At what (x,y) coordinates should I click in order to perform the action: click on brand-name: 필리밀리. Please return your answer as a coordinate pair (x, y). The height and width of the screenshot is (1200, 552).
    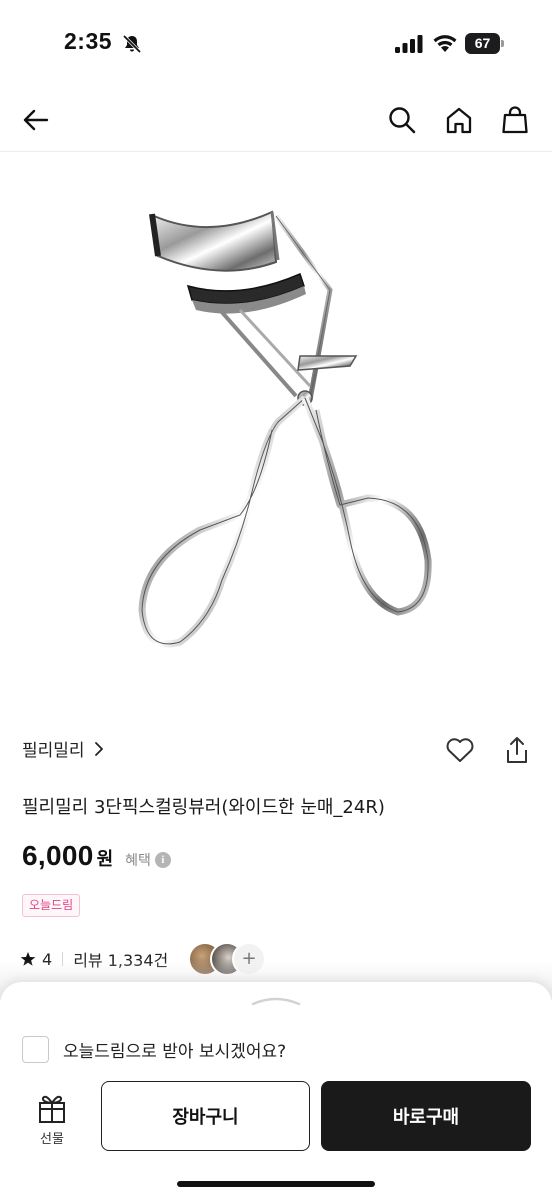
    Looking at the image, I should click on (53, 751).